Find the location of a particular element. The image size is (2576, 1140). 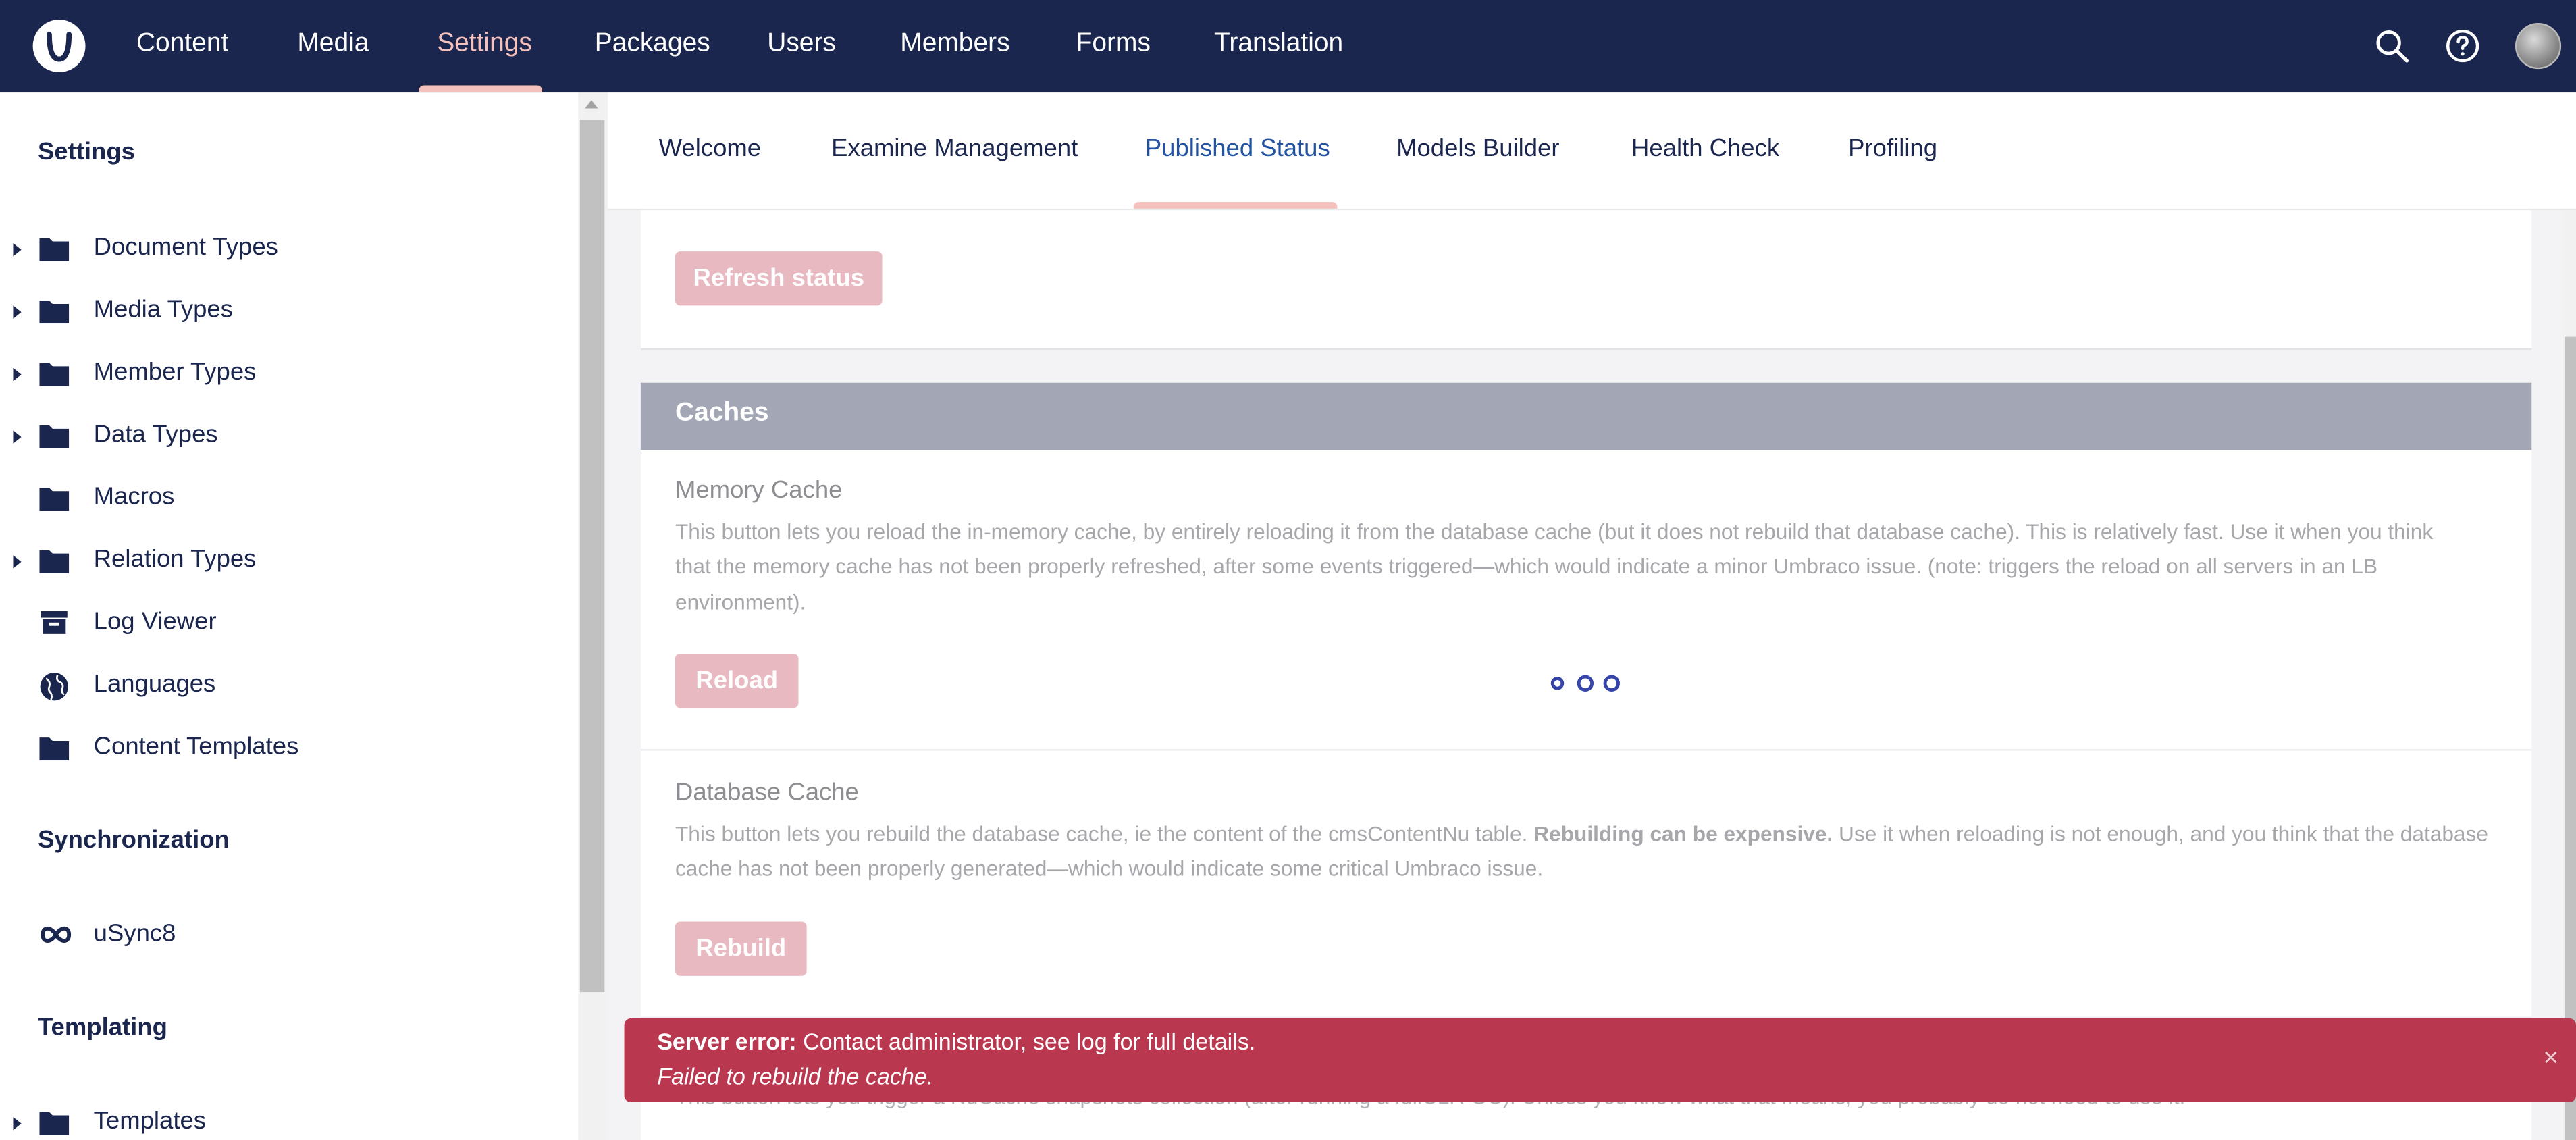

nav-content: Content is located at coordinates (182, 46).